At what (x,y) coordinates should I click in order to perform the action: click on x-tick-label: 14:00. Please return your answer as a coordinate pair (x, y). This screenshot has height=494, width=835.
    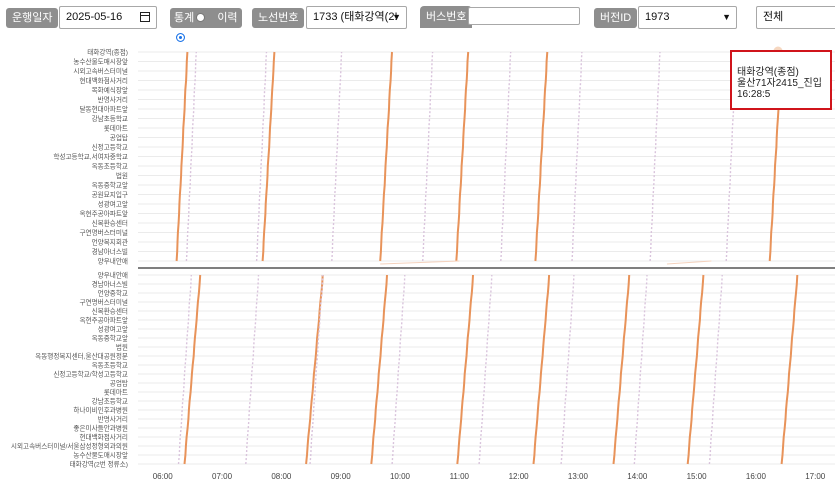
    Looking at the image, I should click on (637, 476).